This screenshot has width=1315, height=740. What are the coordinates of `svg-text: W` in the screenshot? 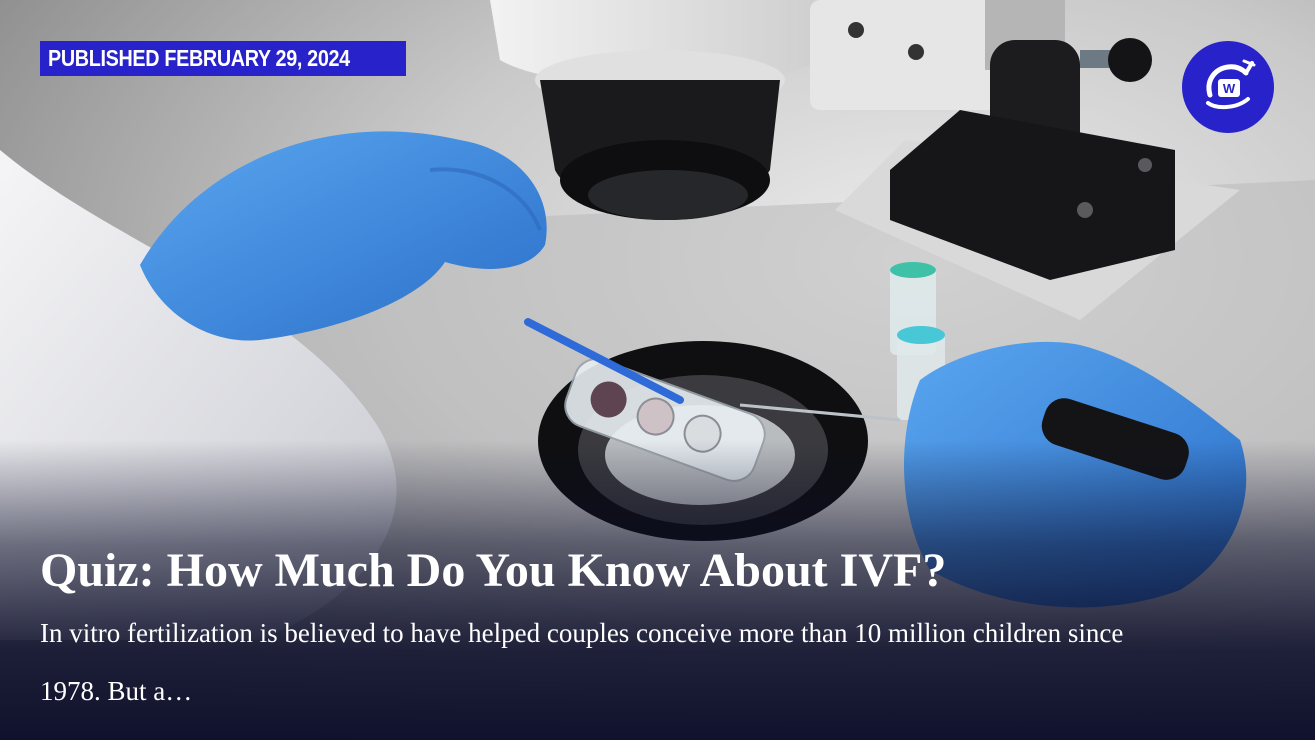 It's located at (1229, 88).